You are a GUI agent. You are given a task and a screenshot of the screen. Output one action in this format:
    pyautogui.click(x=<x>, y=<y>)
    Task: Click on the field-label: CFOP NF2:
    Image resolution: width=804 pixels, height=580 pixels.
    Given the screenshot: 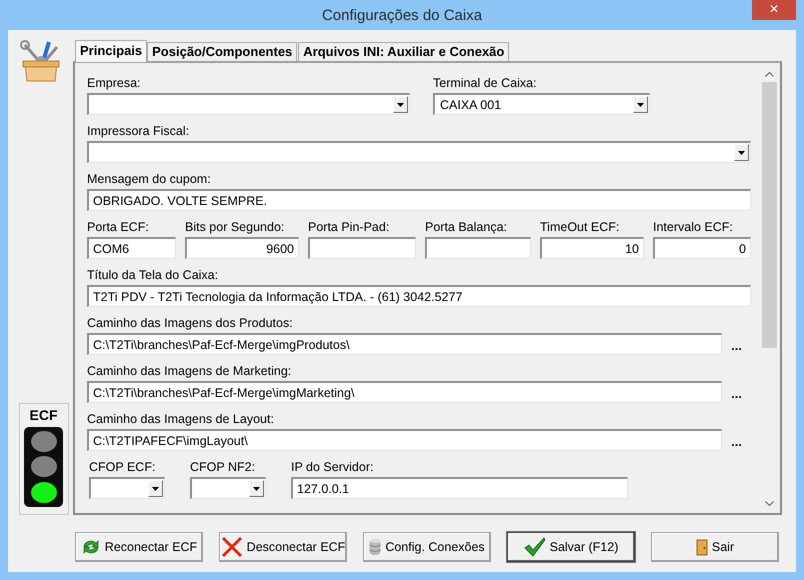 What is the action you would take?
    pyautogui.click(x=223, y=467)
    